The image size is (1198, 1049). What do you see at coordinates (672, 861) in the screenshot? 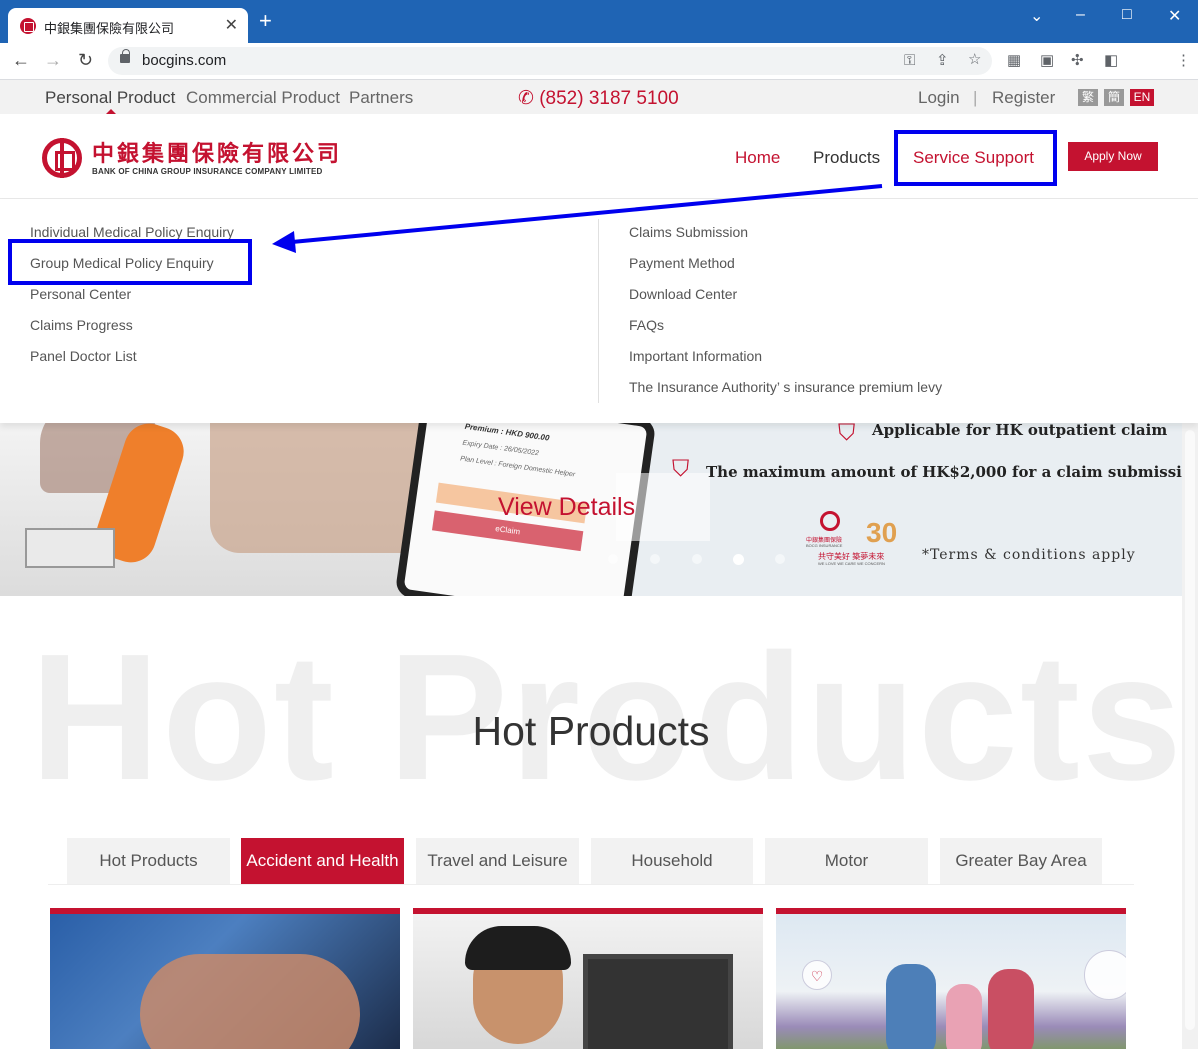
I see `tab-household: Household` at bounding box center [672, 861].